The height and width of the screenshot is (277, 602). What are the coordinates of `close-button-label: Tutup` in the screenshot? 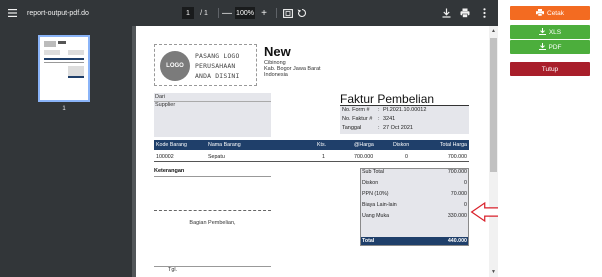 It's located at (550, 69).